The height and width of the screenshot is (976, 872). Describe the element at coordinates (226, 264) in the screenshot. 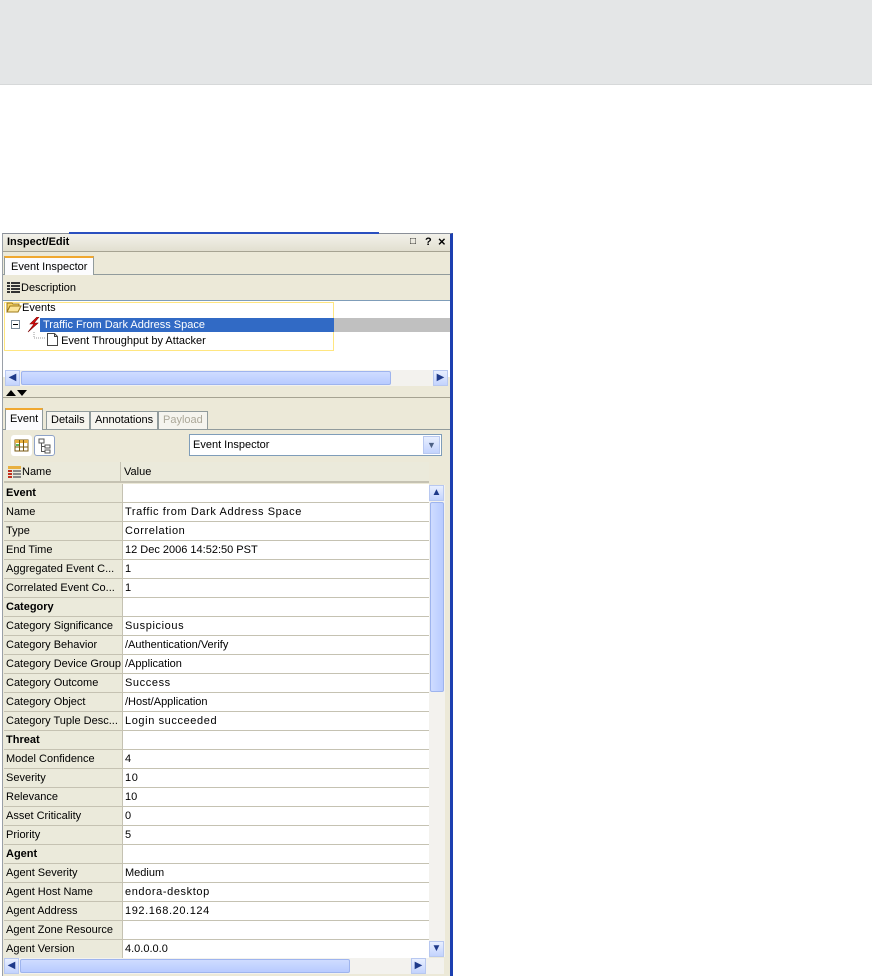

I see `top-tabstrip: Event Inspector` at that location.